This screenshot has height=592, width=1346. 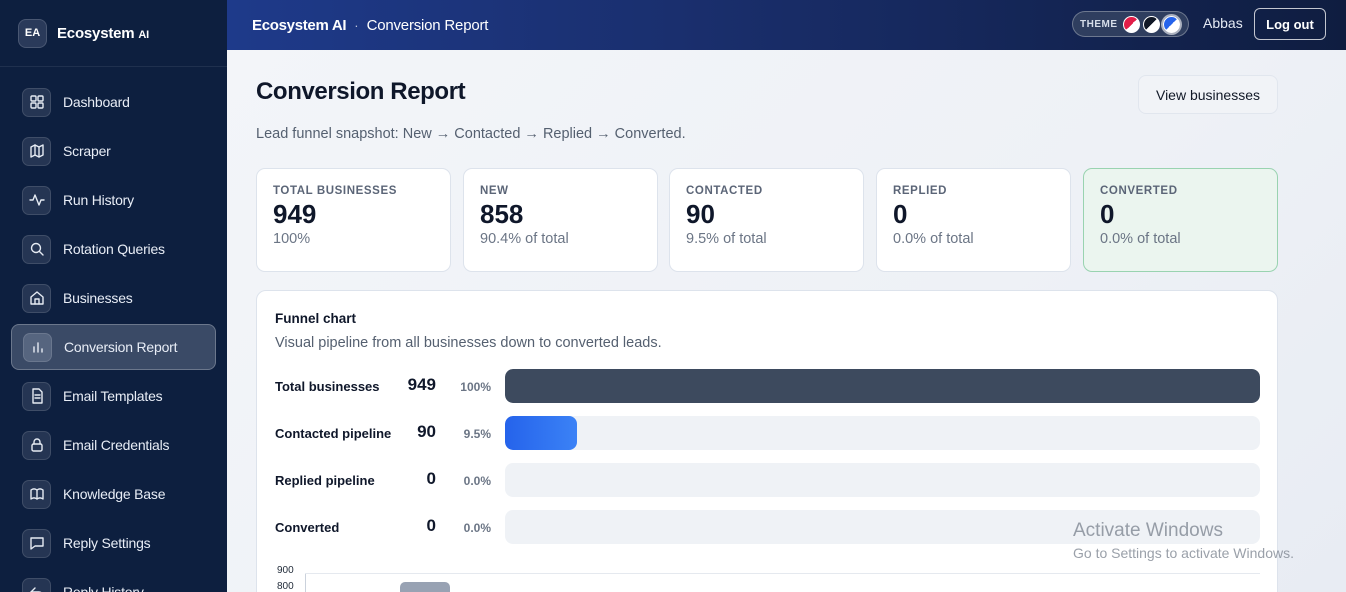 I want to click on user-name: Abbas, so click(x=1223, y=23).